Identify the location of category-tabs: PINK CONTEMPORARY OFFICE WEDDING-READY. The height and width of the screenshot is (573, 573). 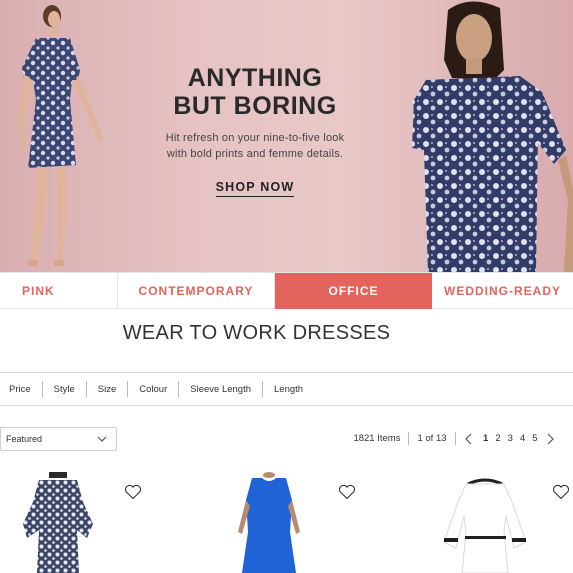
(286, 290).